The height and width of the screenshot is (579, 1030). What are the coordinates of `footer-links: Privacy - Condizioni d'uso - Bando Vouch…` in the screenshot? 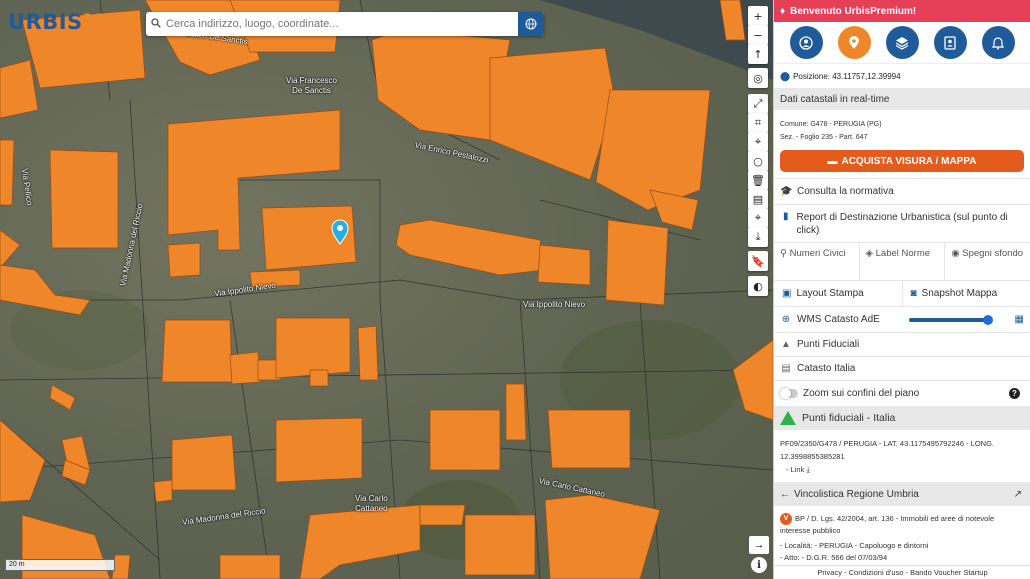 It's located at (902, 572).